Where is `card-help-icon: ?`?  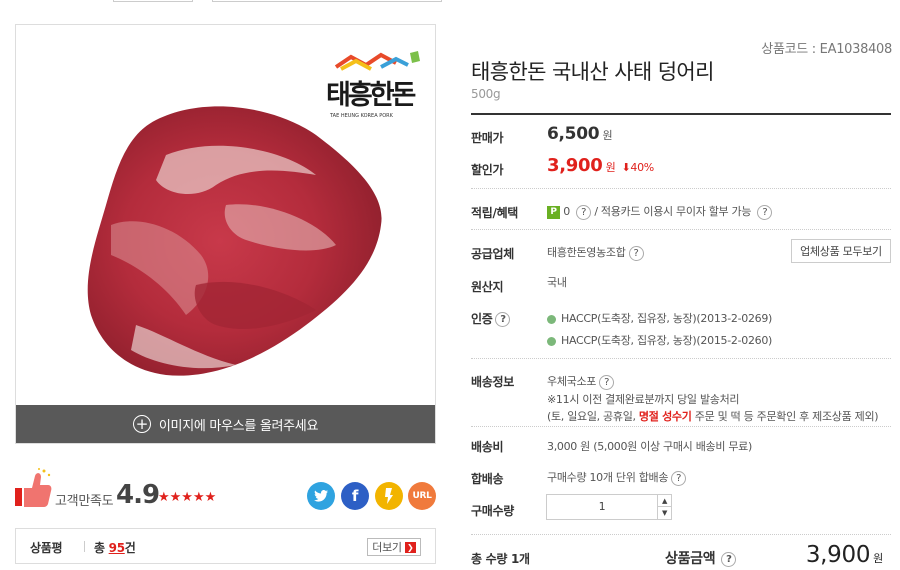 card-help-icon: ? is located at coordinates (765, 212).